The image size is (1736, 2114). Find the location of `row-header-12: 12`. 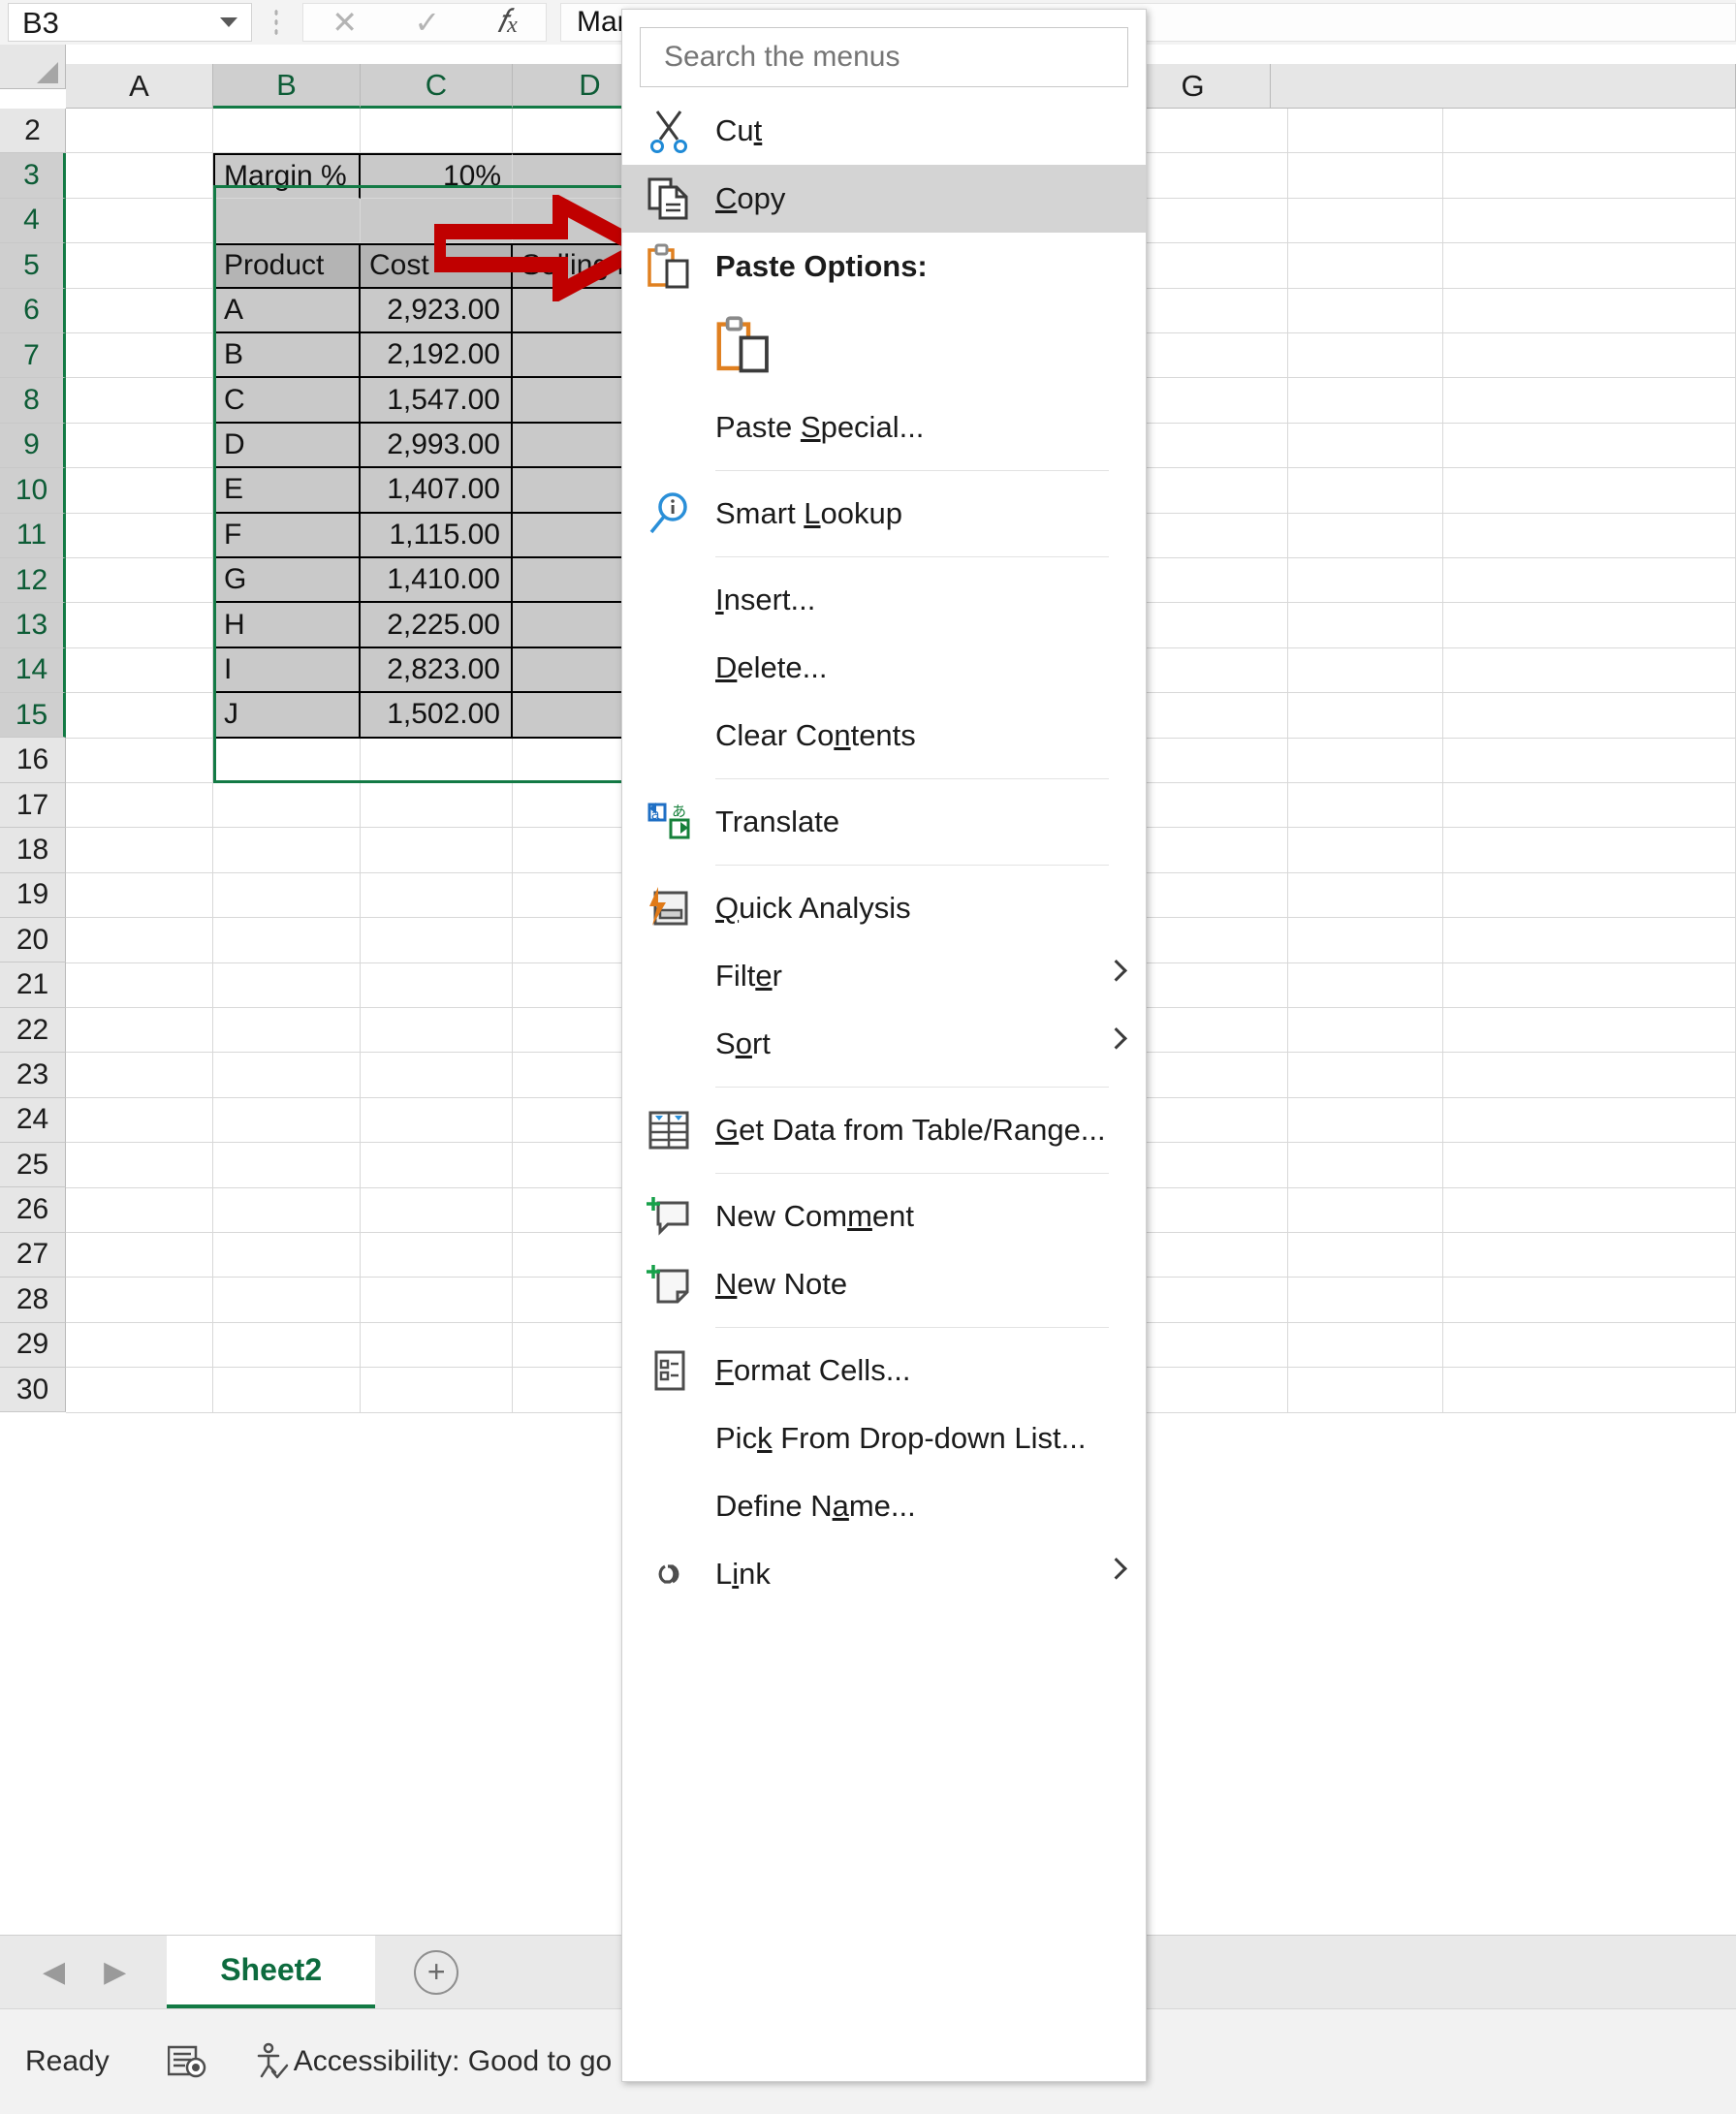

row-header-12: 12 is located at coordinates (33, 580).